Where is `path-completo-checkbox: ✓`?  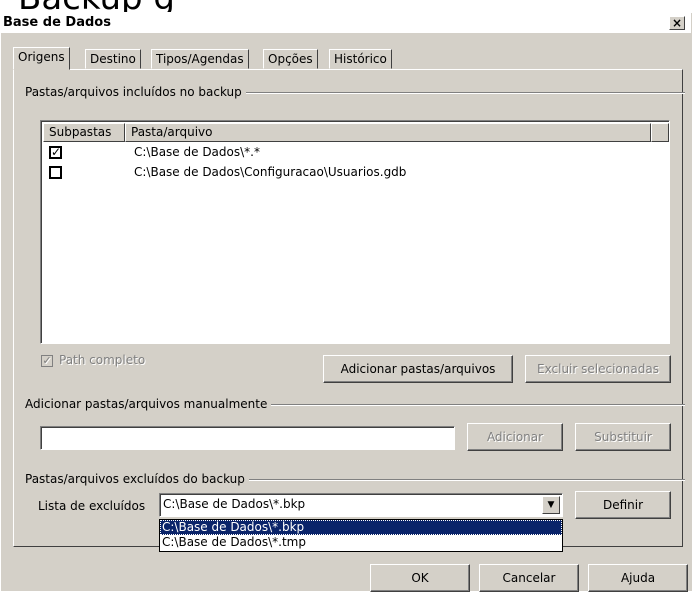 path-completo-checkbox: ✓ is located at coordinates (47, 361).